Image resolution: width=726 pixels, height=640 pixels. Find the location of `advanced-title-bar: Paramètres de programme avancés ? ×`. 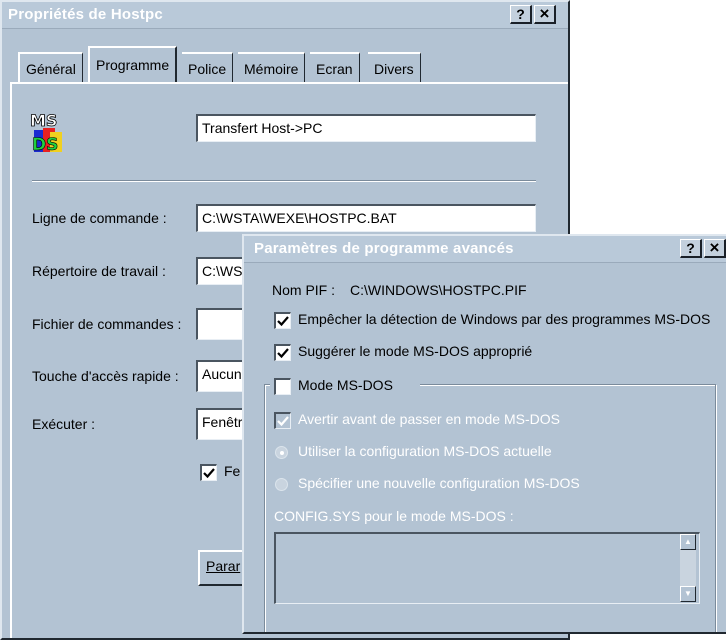

advanced-title-bar: Paramètres de programme avancés ? × is located at coordinates (485, 249).